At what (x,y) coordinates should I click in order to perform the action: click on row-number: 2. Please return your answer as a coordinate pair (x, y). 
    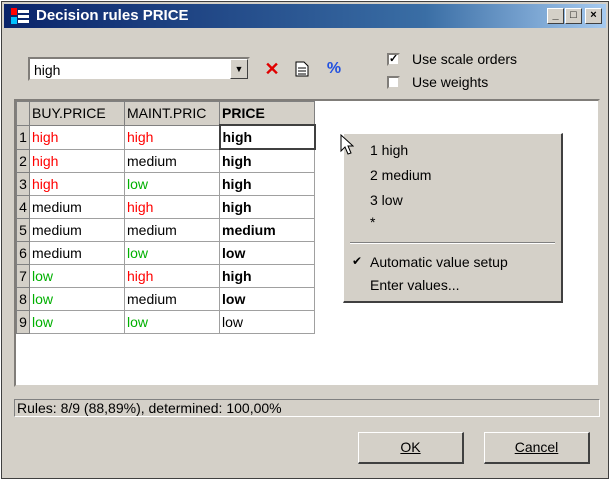
    Looking at the image, I should click on (23, 160).